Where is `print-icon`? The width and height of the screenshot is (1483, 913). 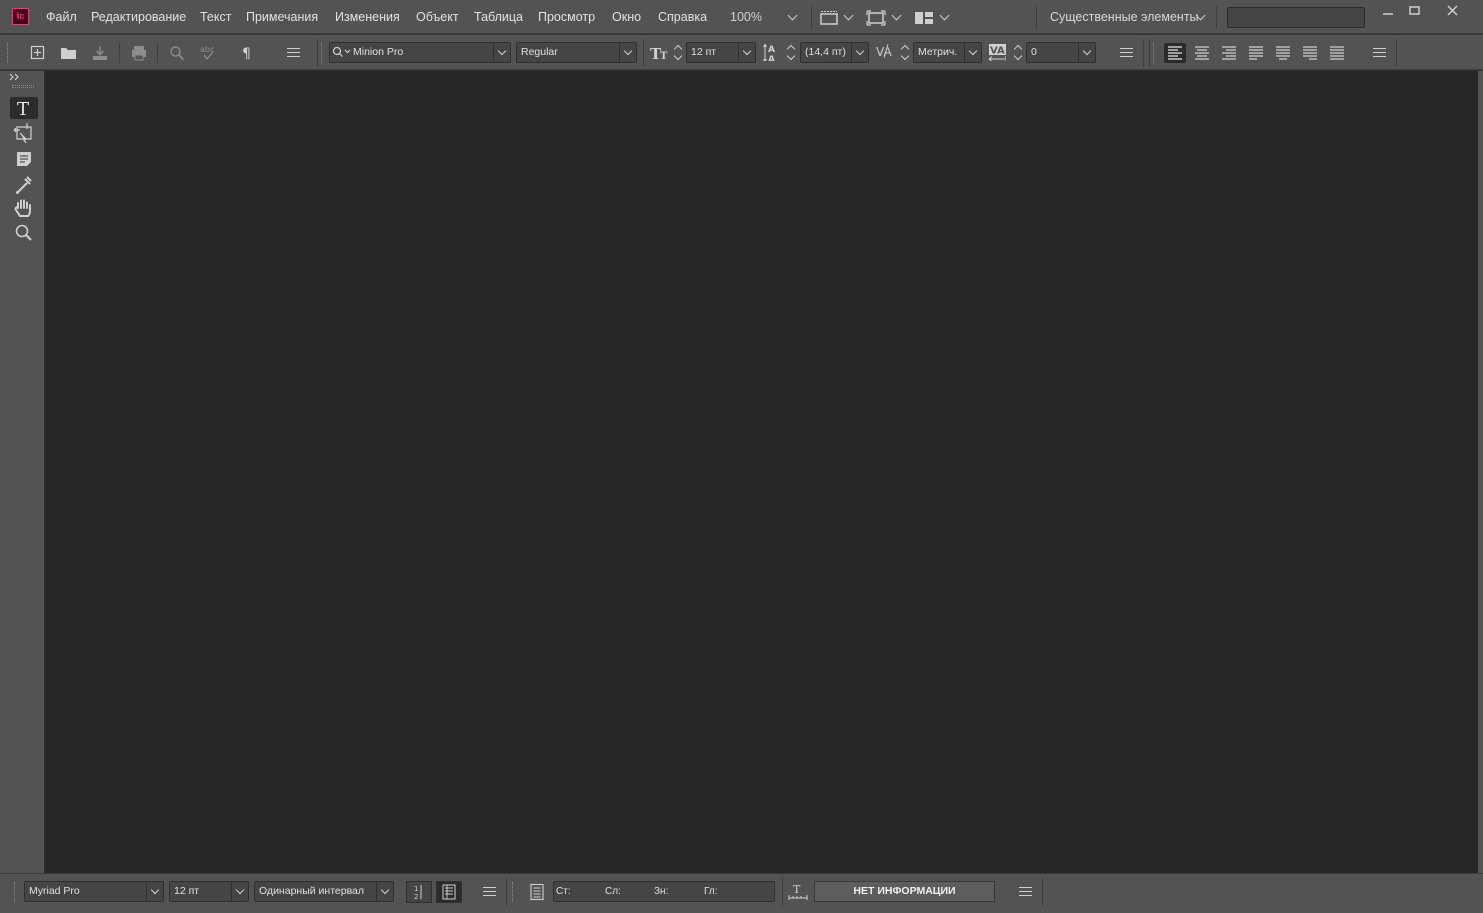 print-icon is located at coordinates (139, 53).